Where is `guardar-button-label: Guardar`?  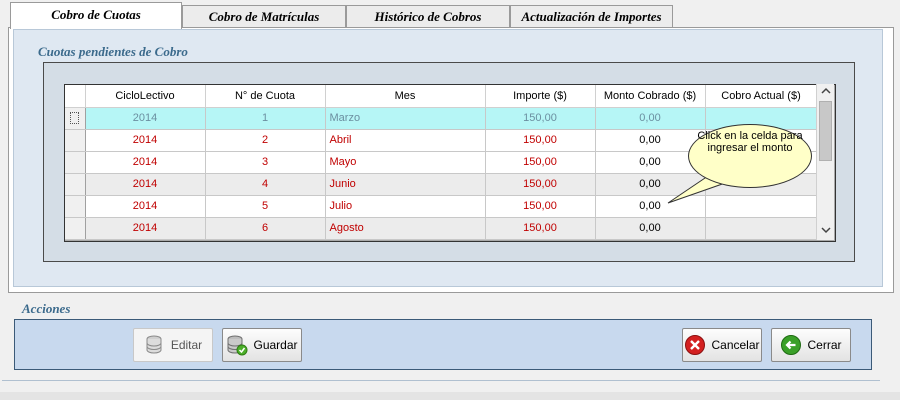 guardar-button-label: Guardar is located at coordinates (275, 345).